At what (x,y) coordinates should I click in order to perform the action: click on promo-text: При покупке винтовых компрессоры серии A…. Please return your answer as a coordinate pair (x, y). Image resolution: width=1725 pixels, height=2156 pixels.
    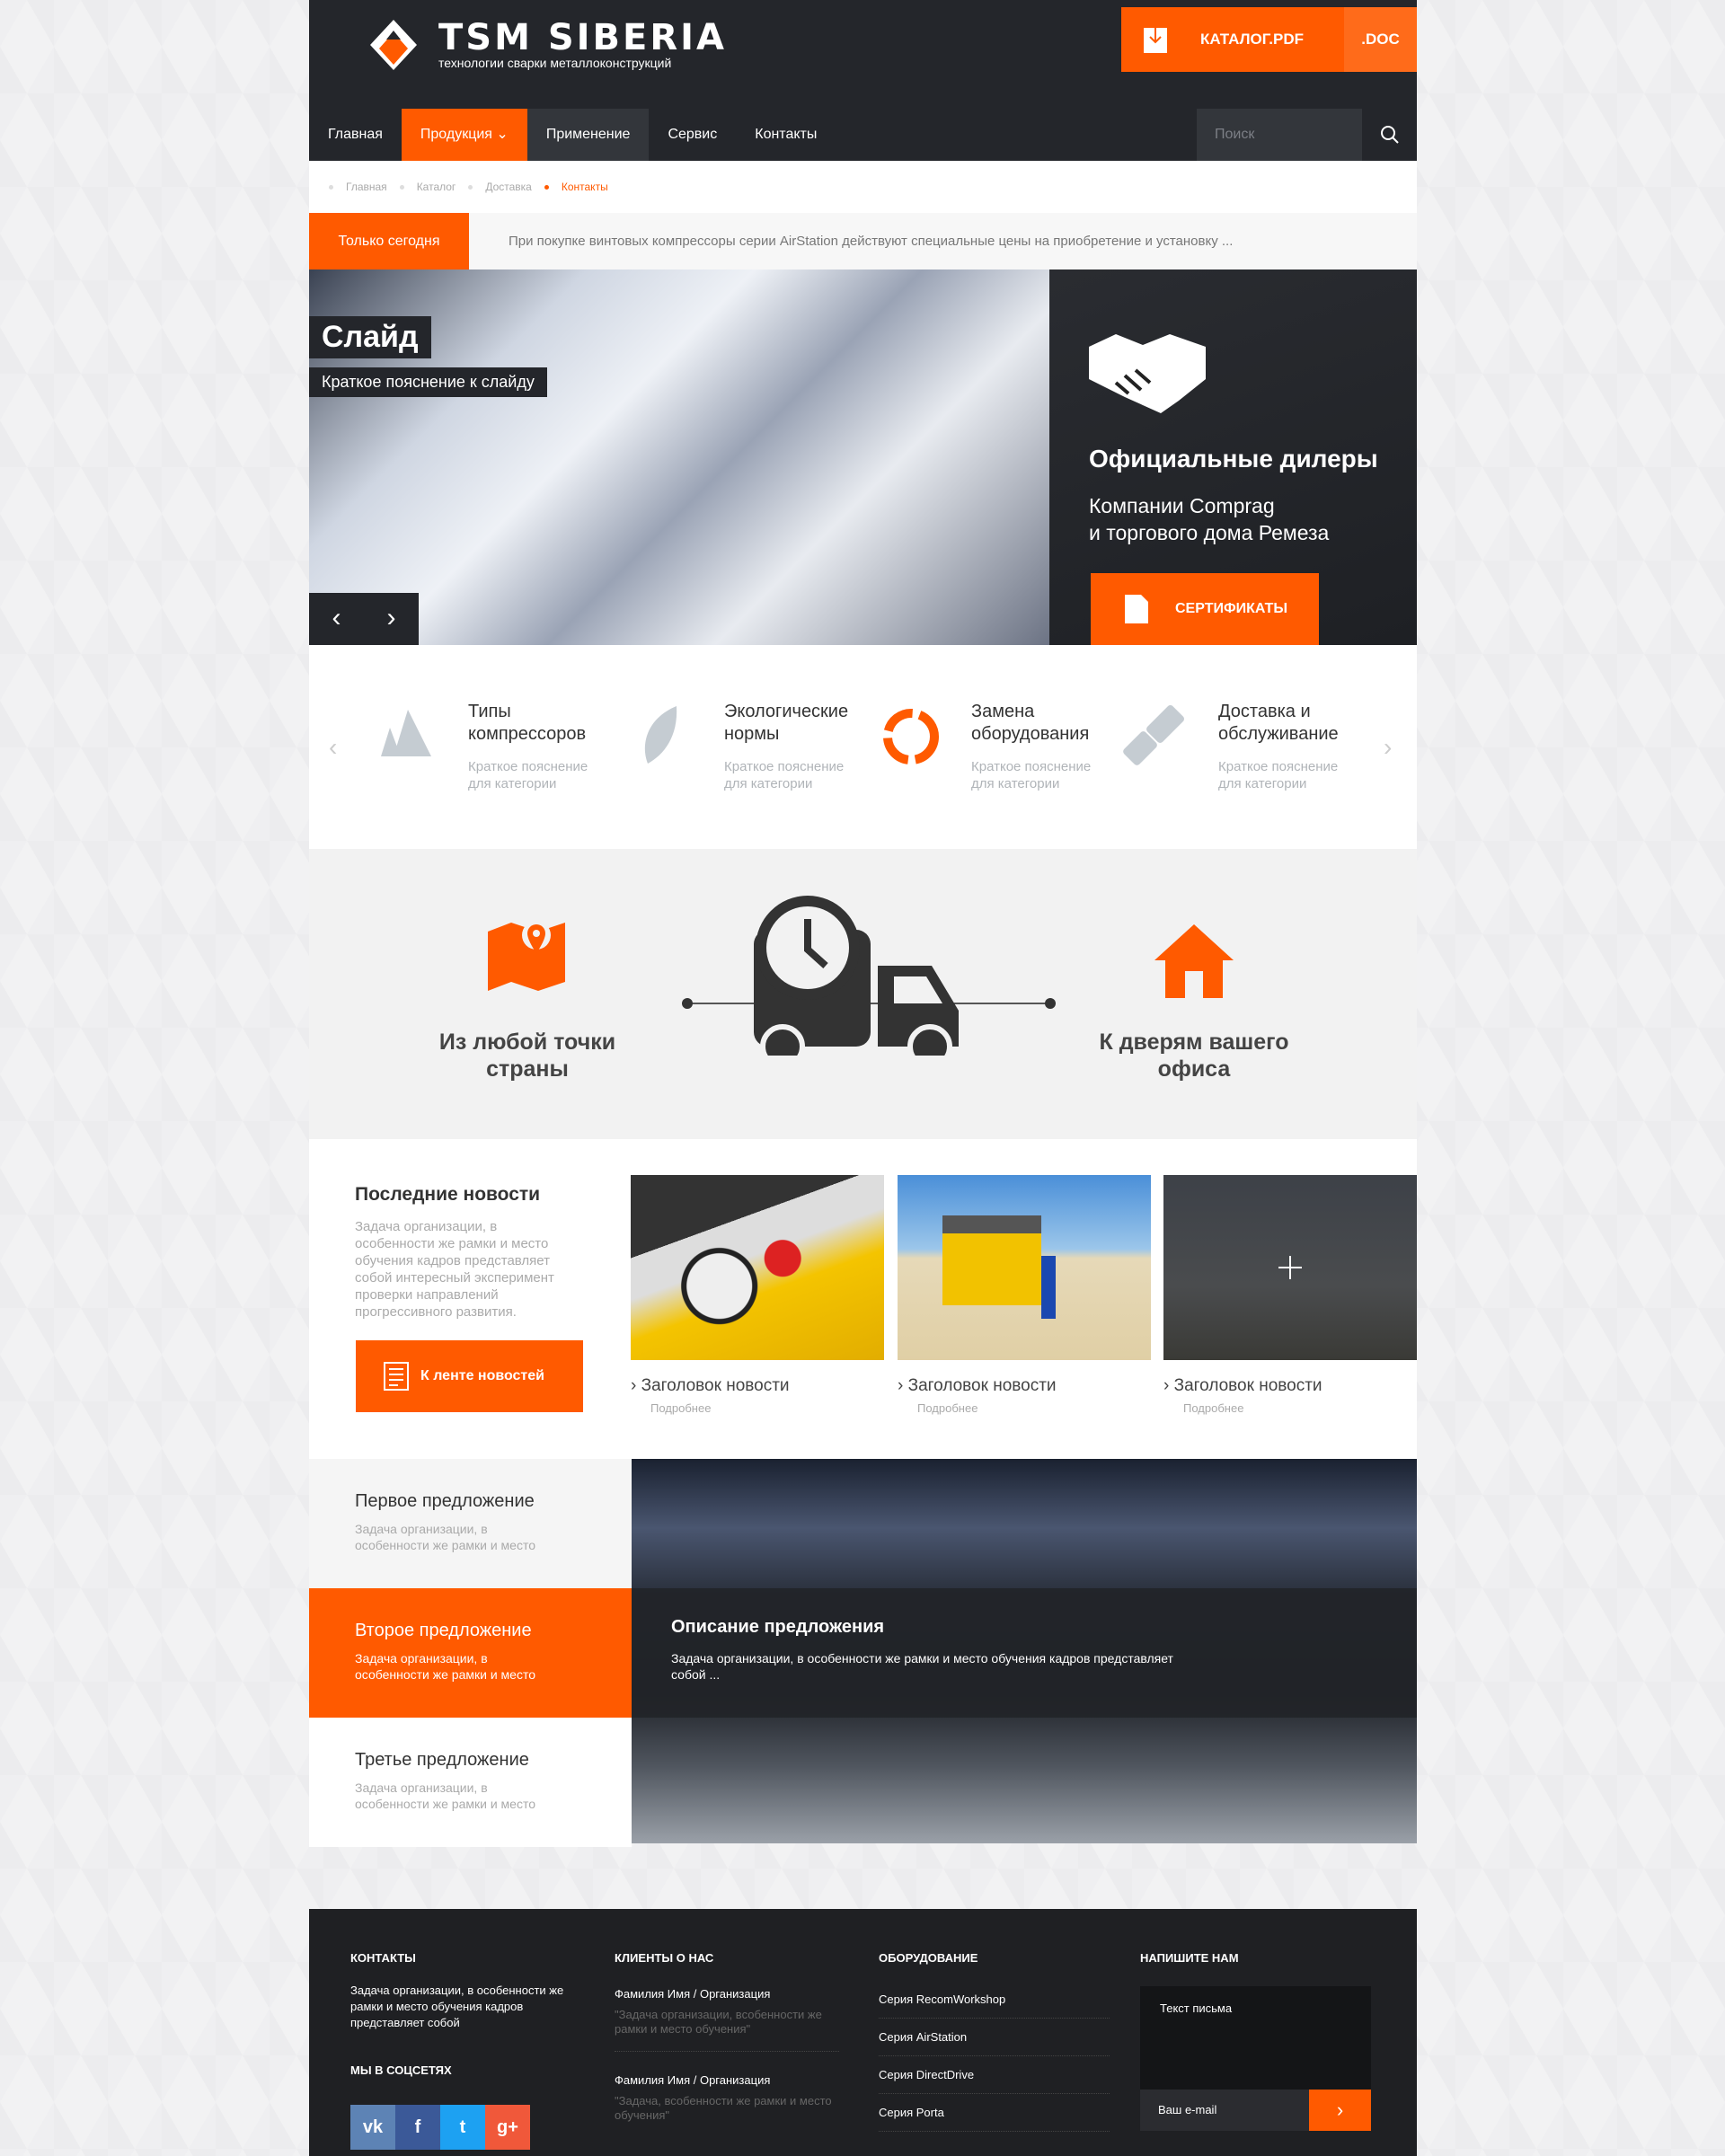
    Looking at the image, I should click on (871, 241).